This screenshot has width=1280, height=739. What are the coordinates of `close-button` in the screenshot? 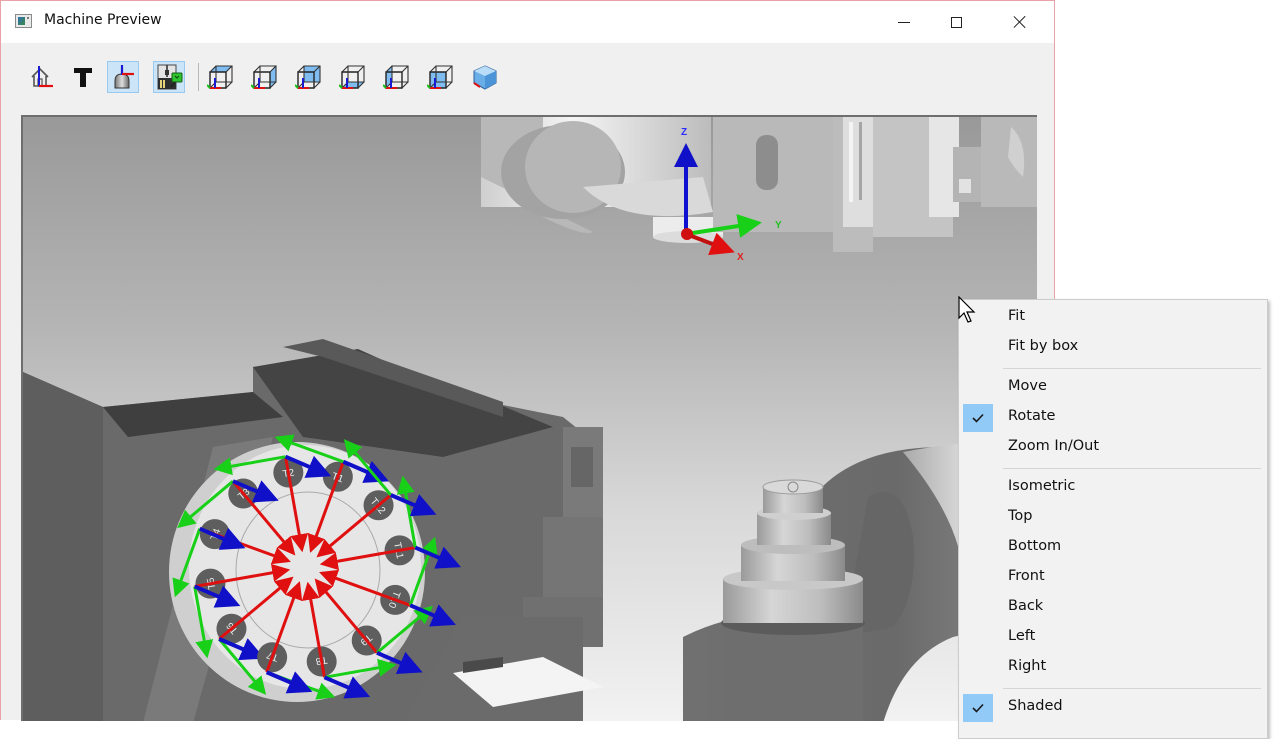 It's located at (1020, 22).